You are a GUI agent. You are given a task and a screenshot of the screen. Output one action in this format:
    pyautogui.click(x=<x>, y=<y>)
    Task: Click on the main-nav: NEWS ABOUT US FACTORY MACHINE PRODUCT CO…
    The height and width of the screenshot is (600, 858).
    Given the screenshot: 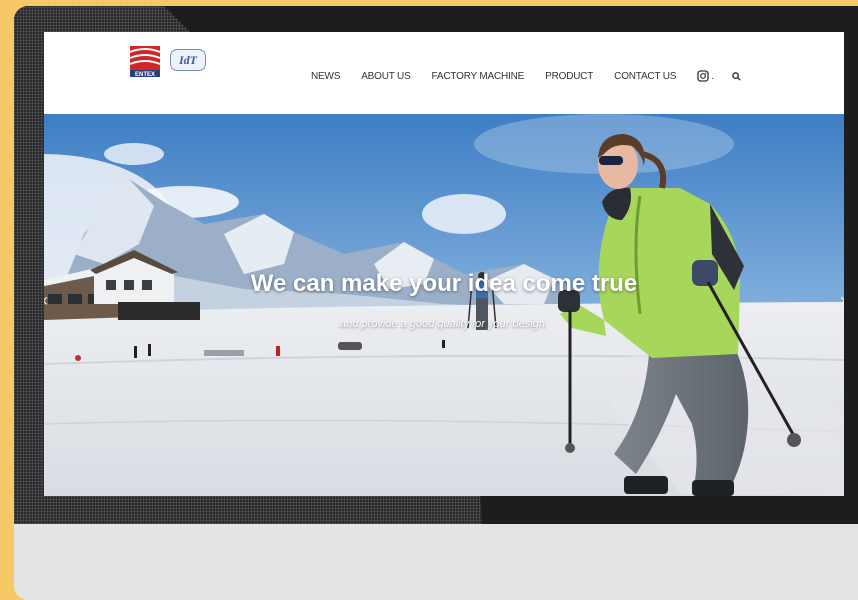 What is the action you would take?
    pyautogui.click(x=535, y=76)
    